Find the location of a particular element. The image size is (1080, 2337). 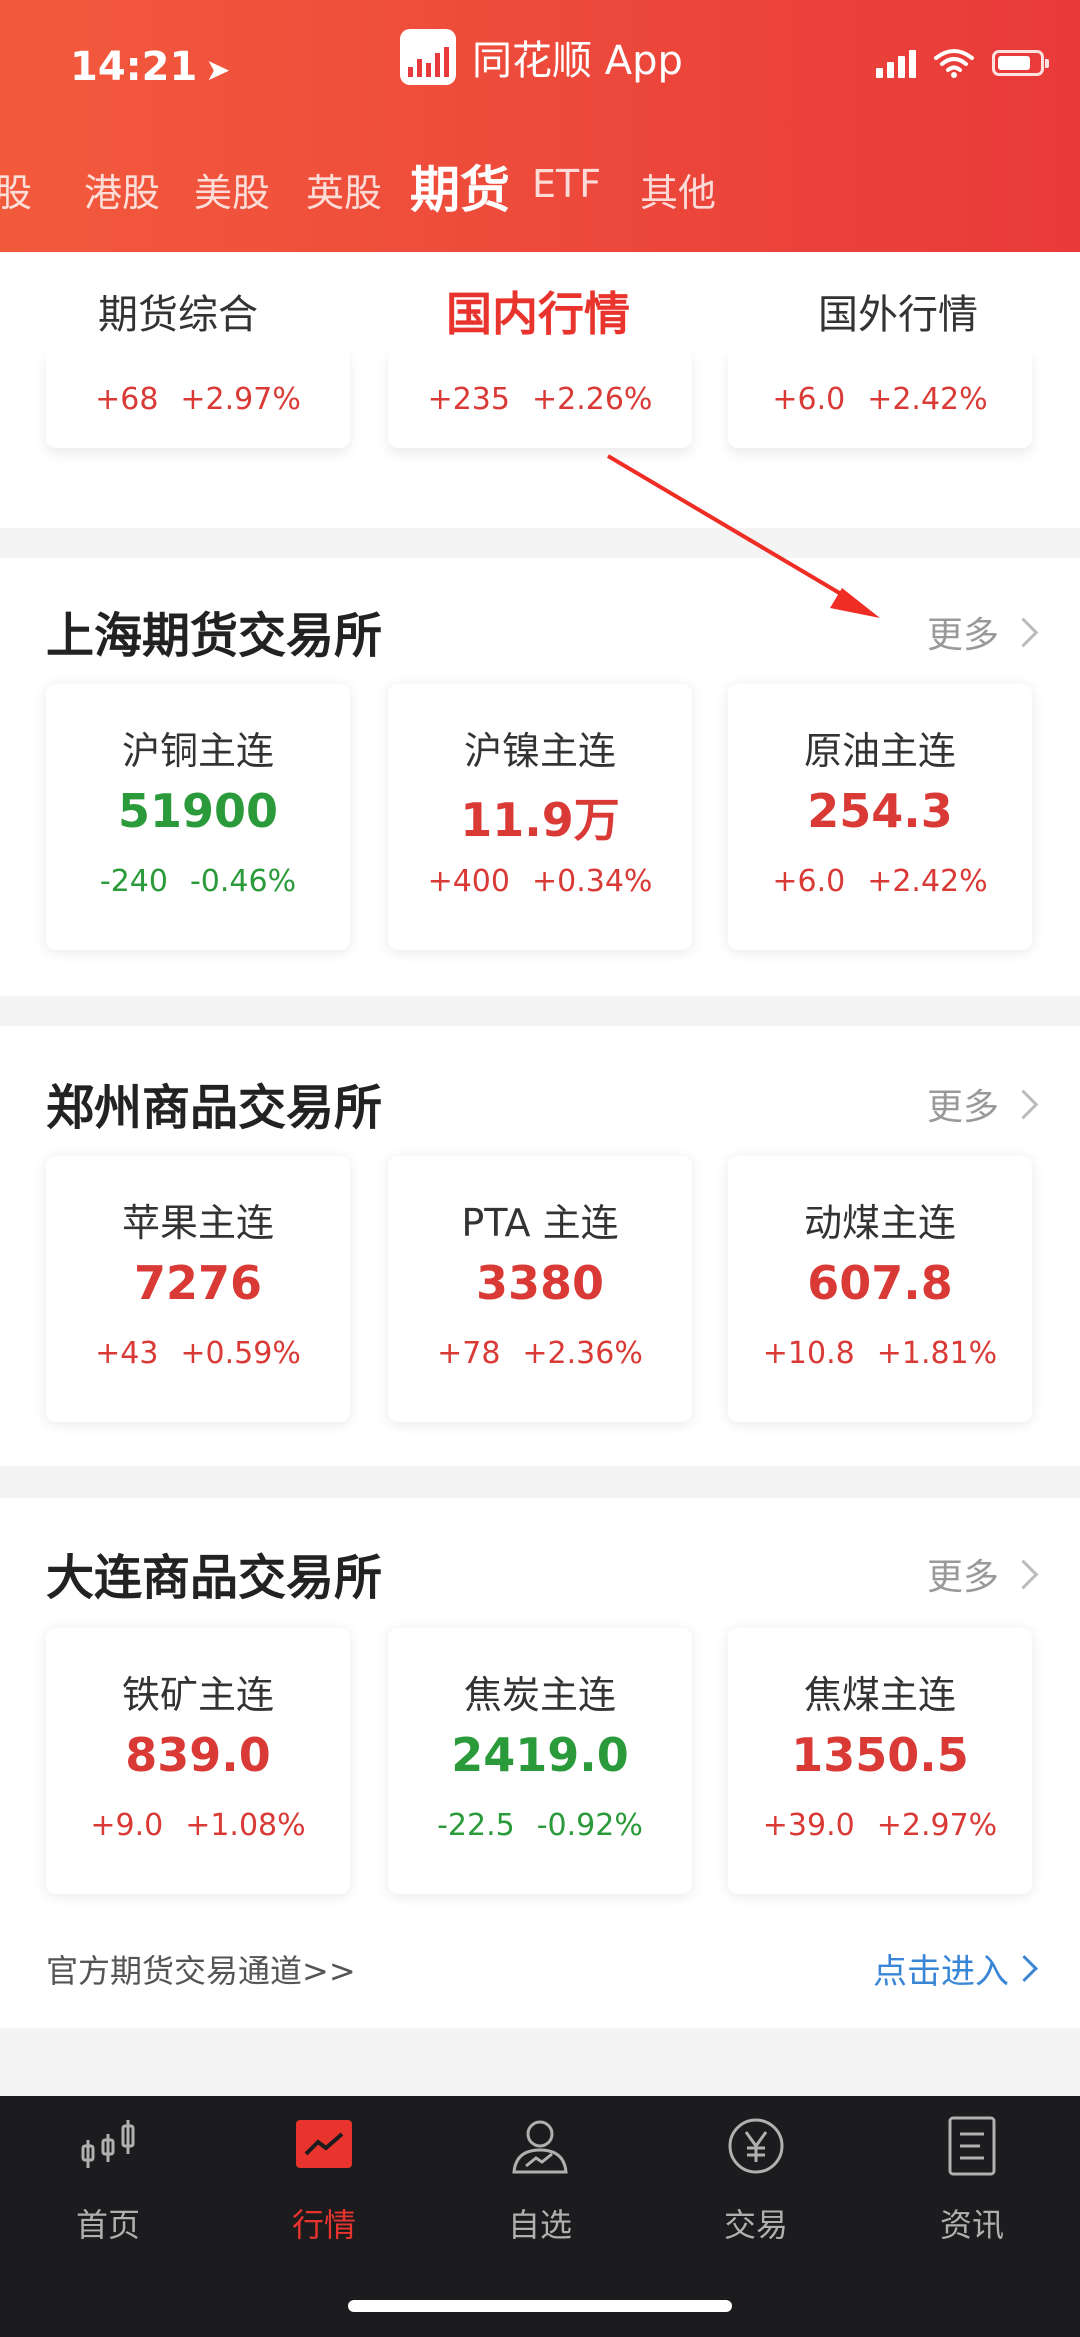

status-time: 14:21 ➤ is located at coordinates (150, 67).